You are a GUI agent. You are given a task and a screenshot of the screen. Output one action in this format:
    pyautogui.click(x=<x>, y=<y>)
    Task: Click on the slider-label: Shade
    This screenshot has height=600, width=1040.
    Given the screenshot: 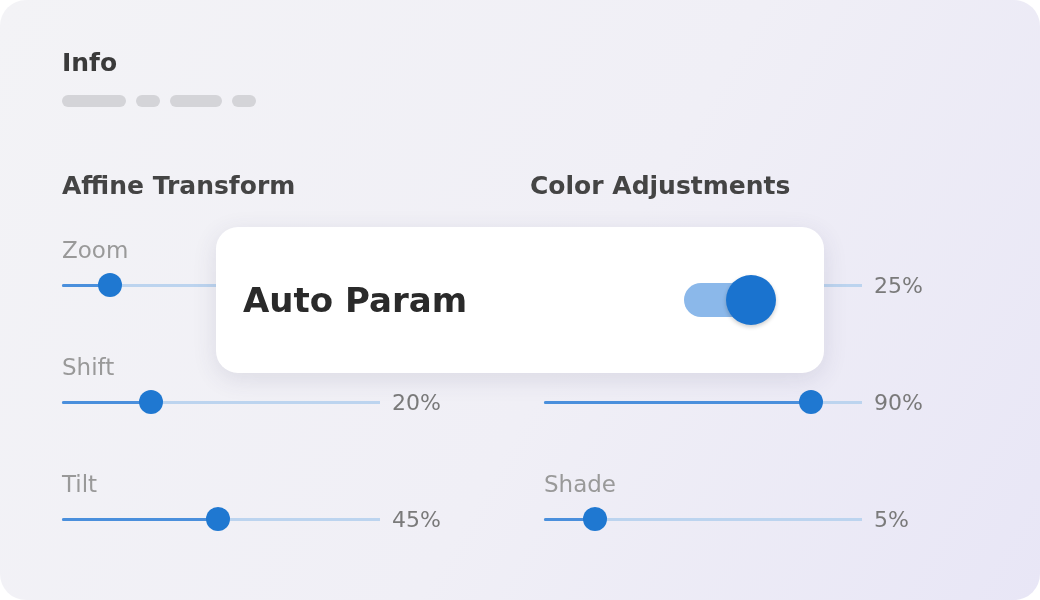 What is the action you would take?
    pyautogui.click(x=581, y=484)
    